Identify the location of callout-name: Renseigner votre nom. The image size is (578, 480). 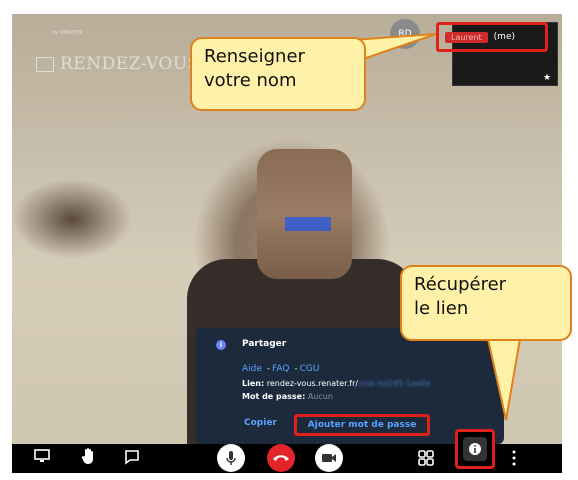
(278, 74).